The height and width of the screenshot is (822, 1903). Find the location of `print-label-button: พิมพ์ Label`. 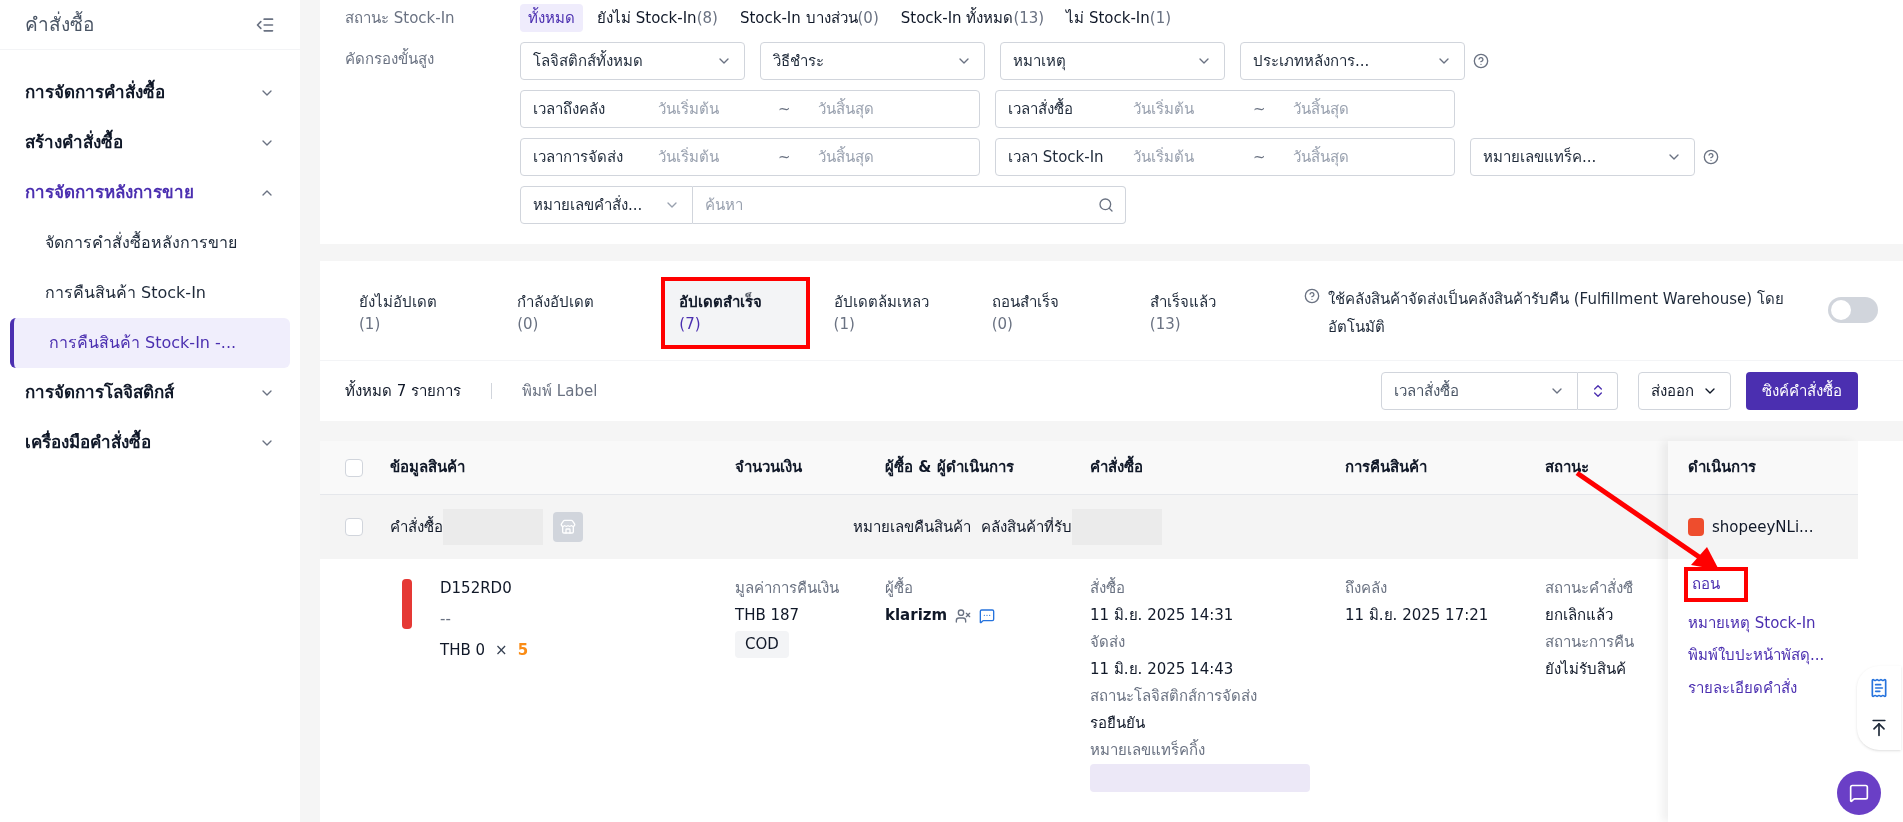

print-label-button: พิมพ์ Label is located at coordinates (560, 391).